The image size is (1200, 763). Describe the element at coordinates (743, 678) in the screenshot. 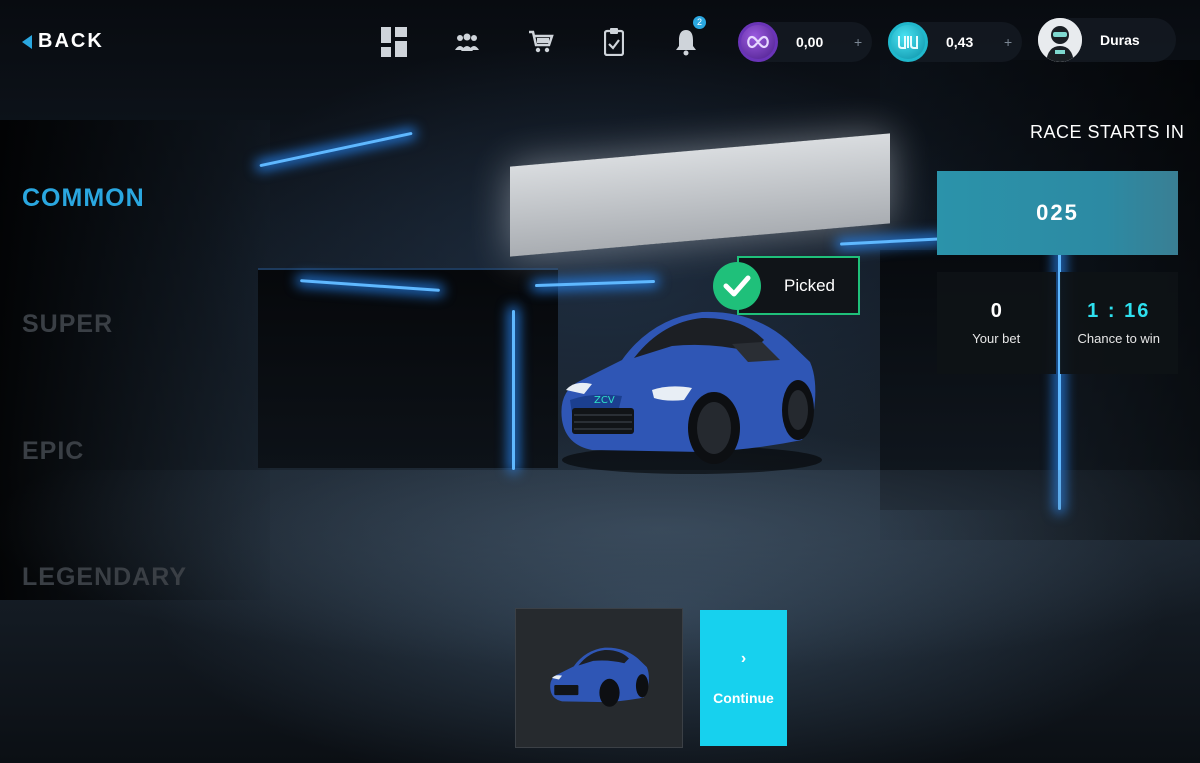

I see `continue-button: › Continue` at that location.